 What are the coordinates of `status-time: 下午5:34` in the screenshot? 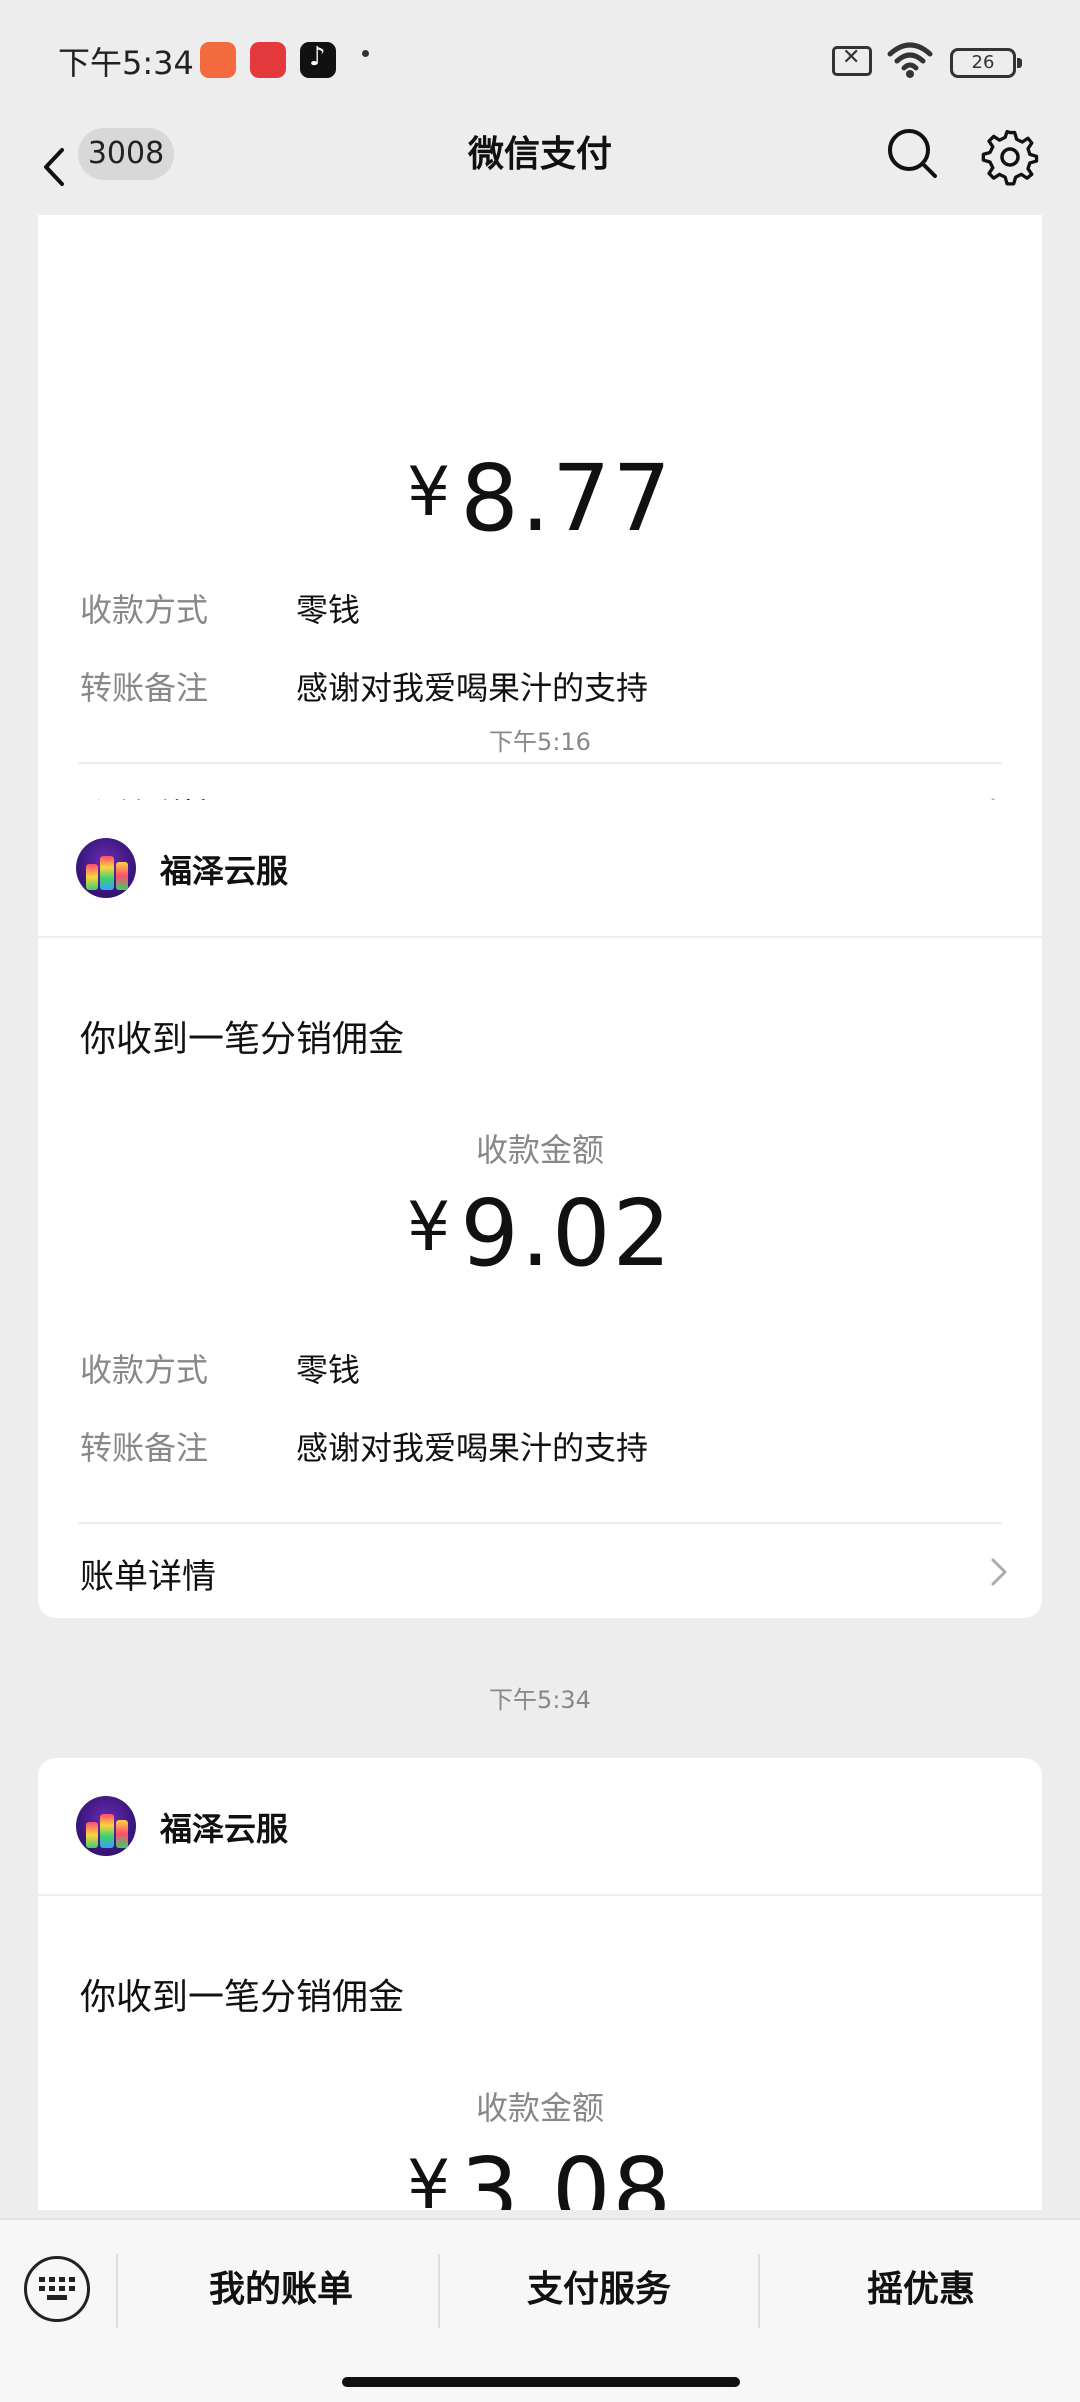 It's located at (126, 63).